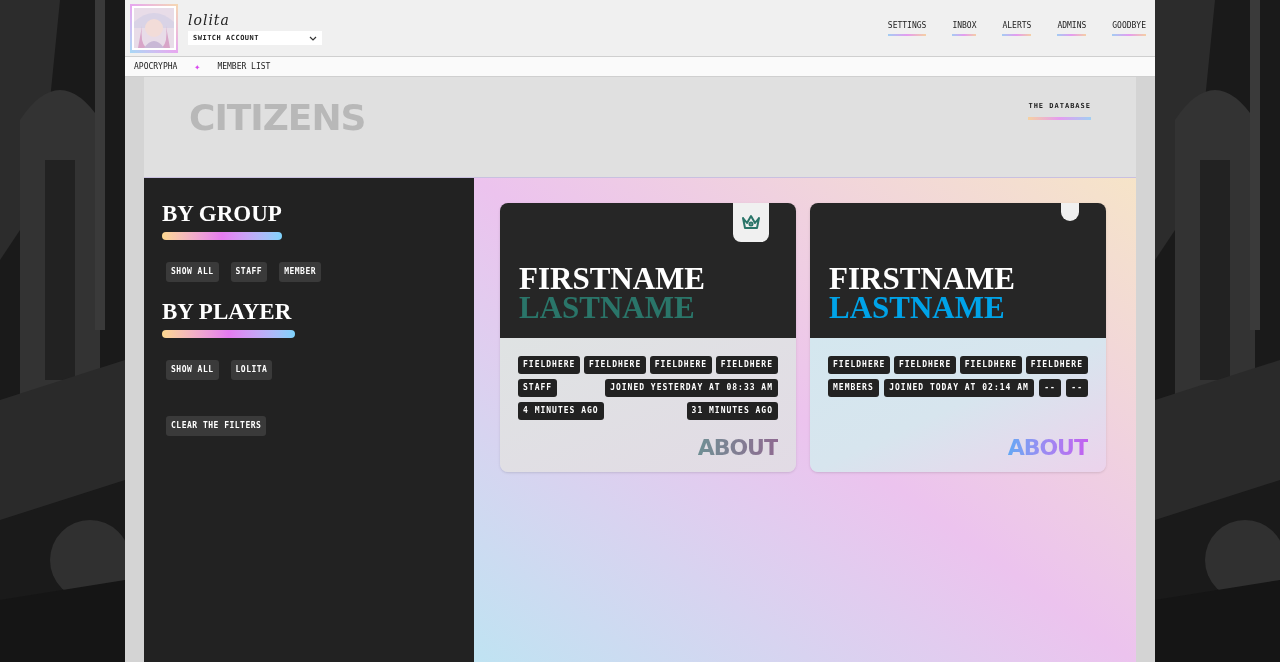 This screenshot has width=1280, height=662. Describe the element at coordinates (249, 272) in the screenshot. I see `filter-button: STAFF` at that location.